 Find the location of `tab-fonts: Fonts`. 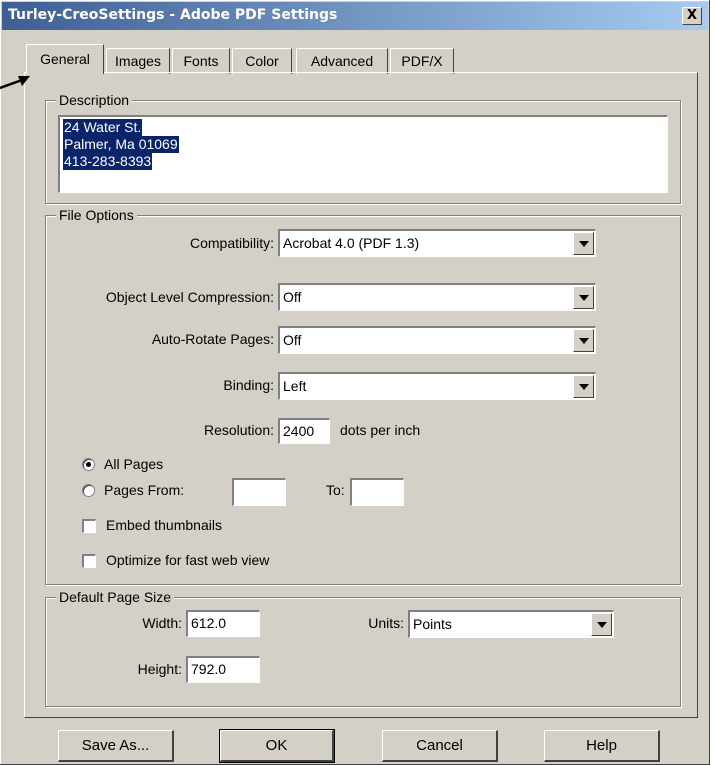

tab-fonts: Fonts is located at coordinates (201, 61).